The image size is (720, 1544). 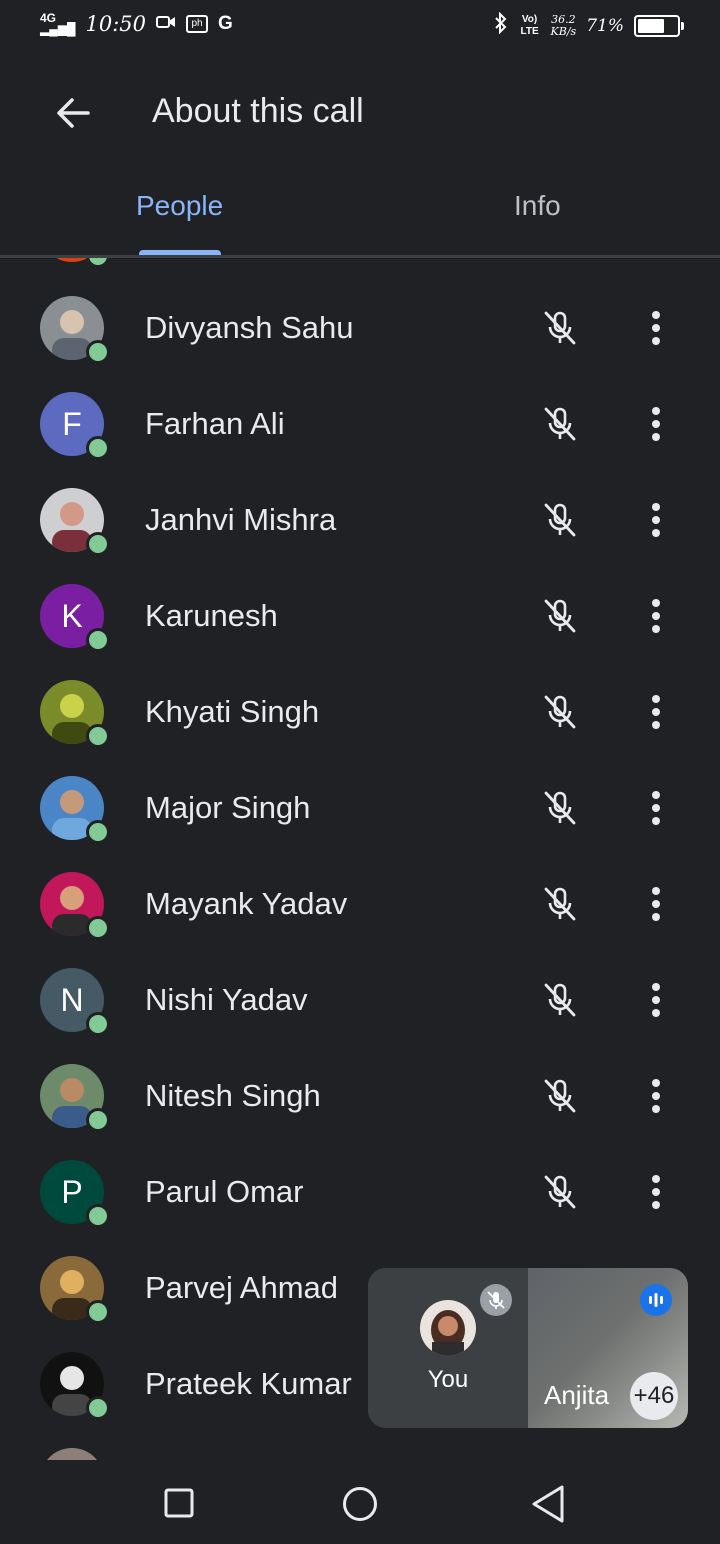 I want to click on status-bar: 4G ▂▄▆█ 10:50 ph G Vo) LTE 36.2 KB/s 71%, so click(x=360, y=28).